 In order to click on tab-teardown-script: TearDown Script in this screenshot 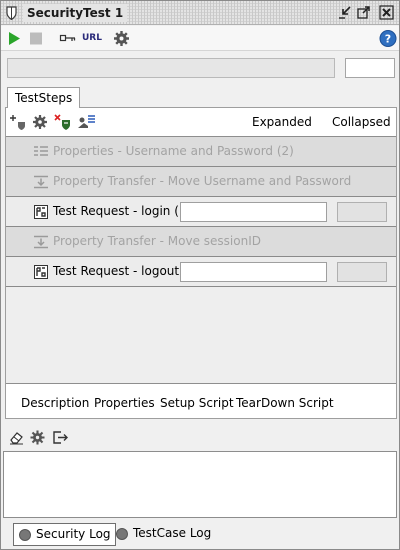, I will do `click(285, 403)`.